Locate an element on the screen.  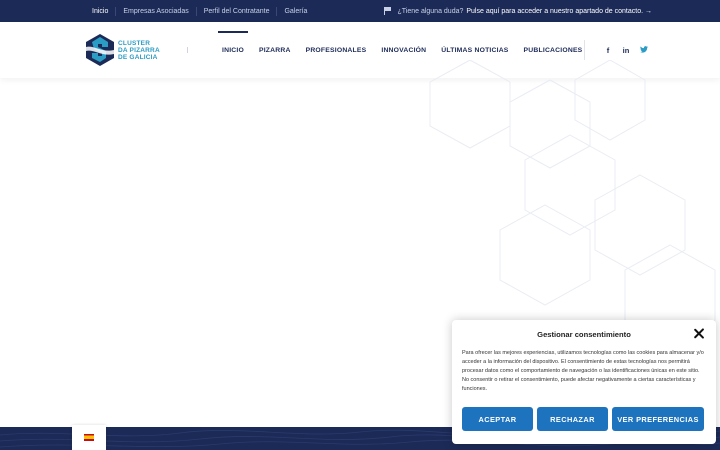
header-divider is located at coordinates (187, 50).